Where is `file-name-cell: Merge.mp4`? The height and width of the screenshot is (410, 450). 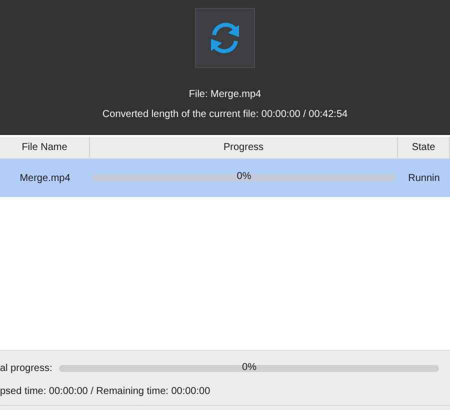
file-name-cell: Merge.mp4 is located at coordinates (45, 178).